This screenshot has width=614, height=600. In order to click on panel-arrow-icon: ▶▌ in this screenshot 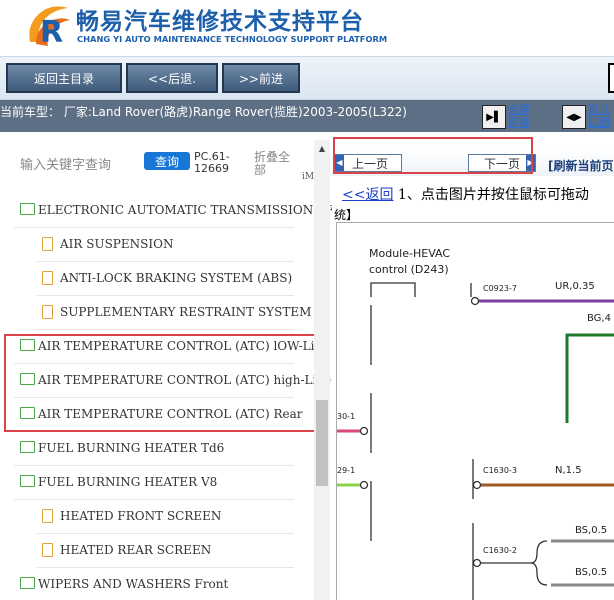, I will do `click(494, 117)`.